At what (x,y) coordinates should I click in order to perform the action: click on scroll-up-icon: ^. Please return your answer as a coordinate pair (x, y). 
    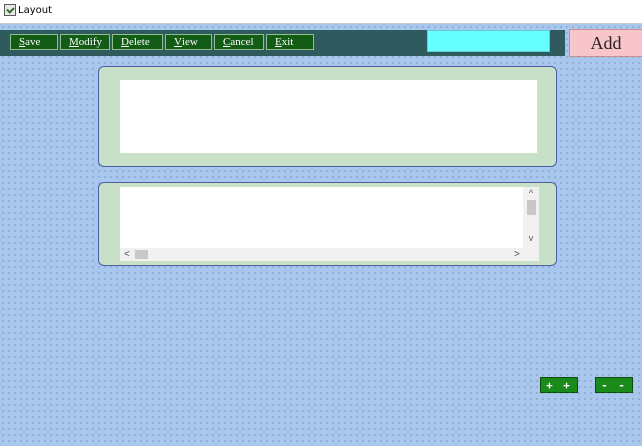
    Looking at the image, I should click on (531, 193).